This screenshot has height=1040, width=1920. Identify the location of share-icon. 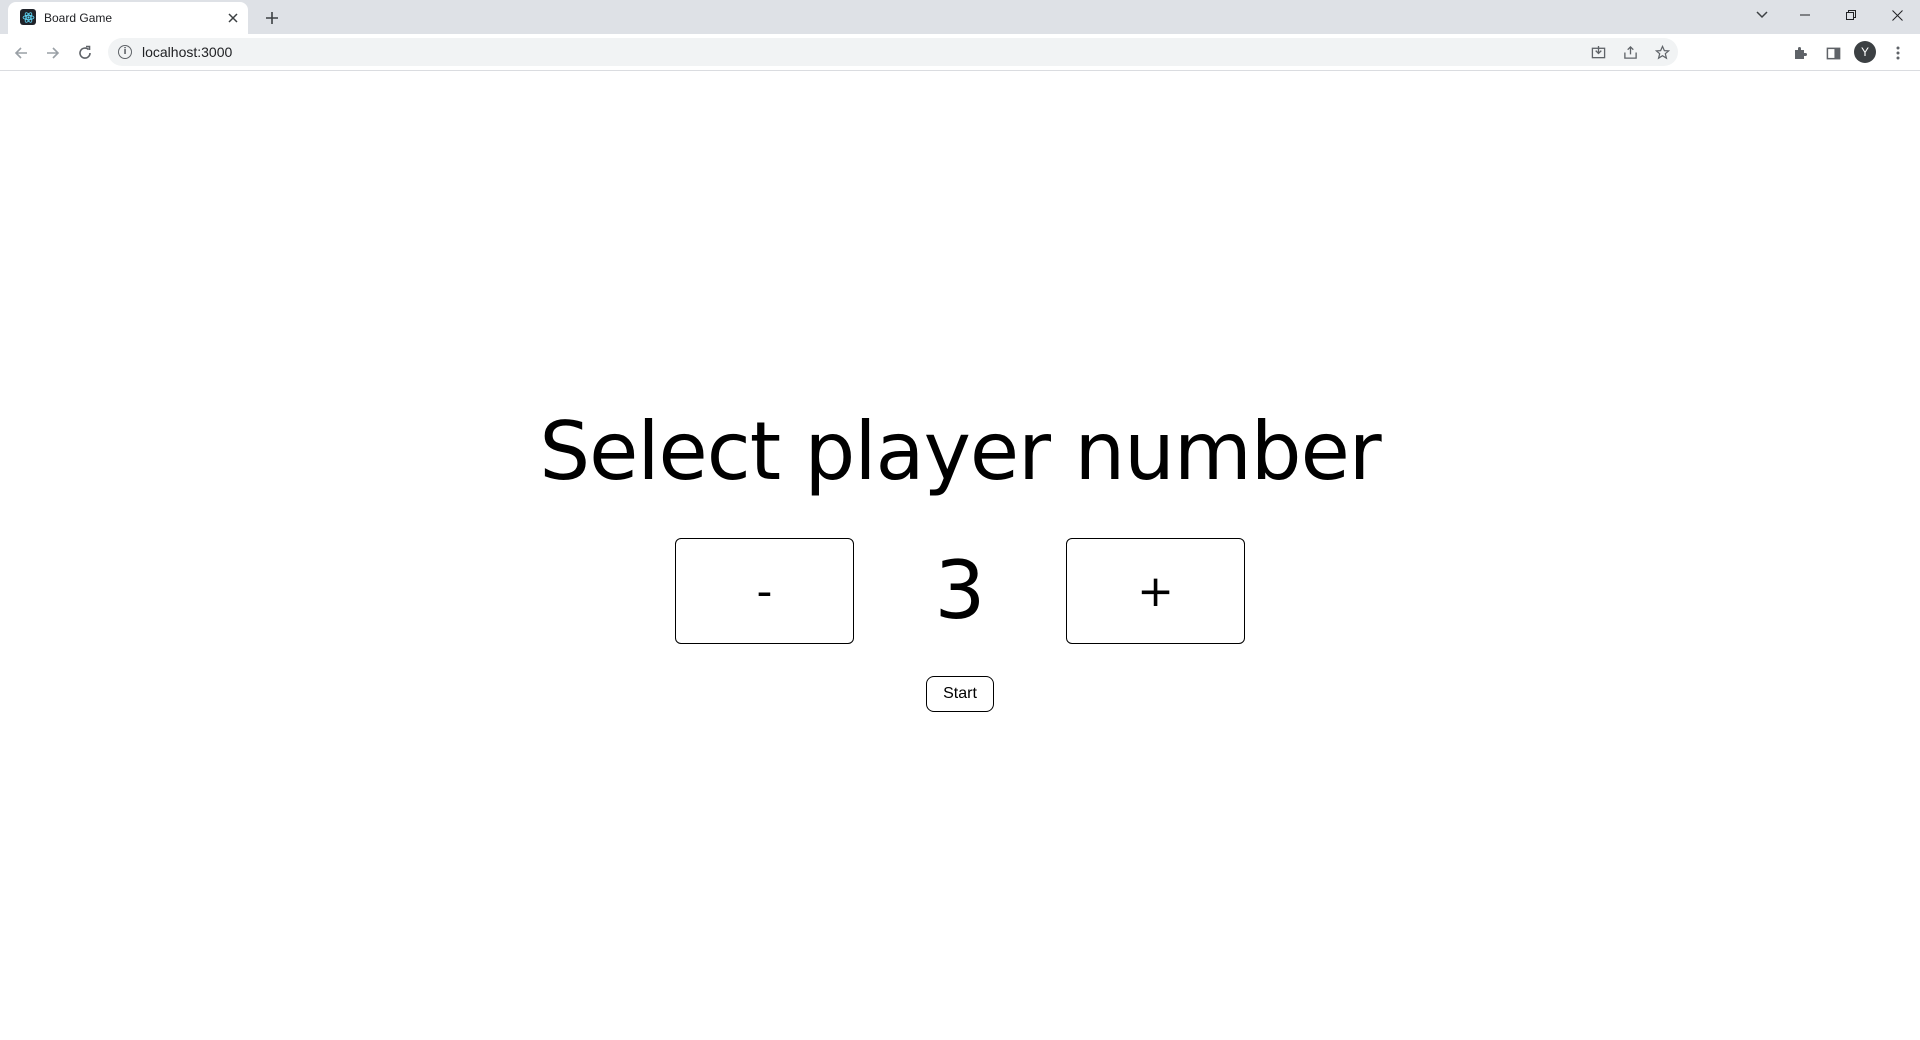
(1630, 52).